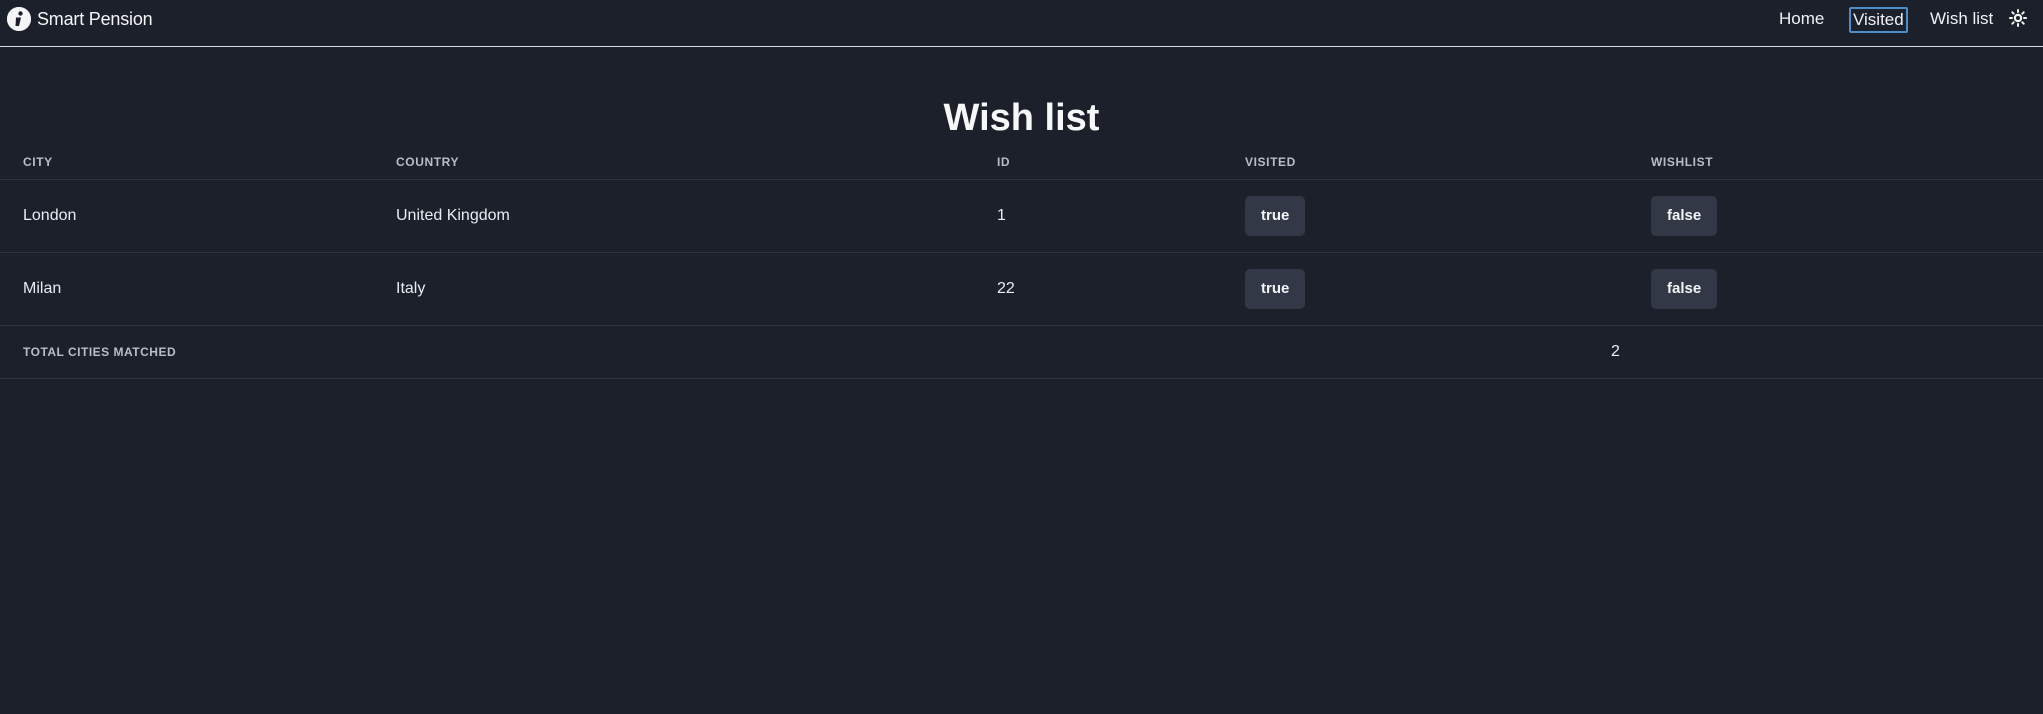  Describe the element at coordinates (19, 19) in the screenshot. I see `smart-pension-logo-icon` at that location.